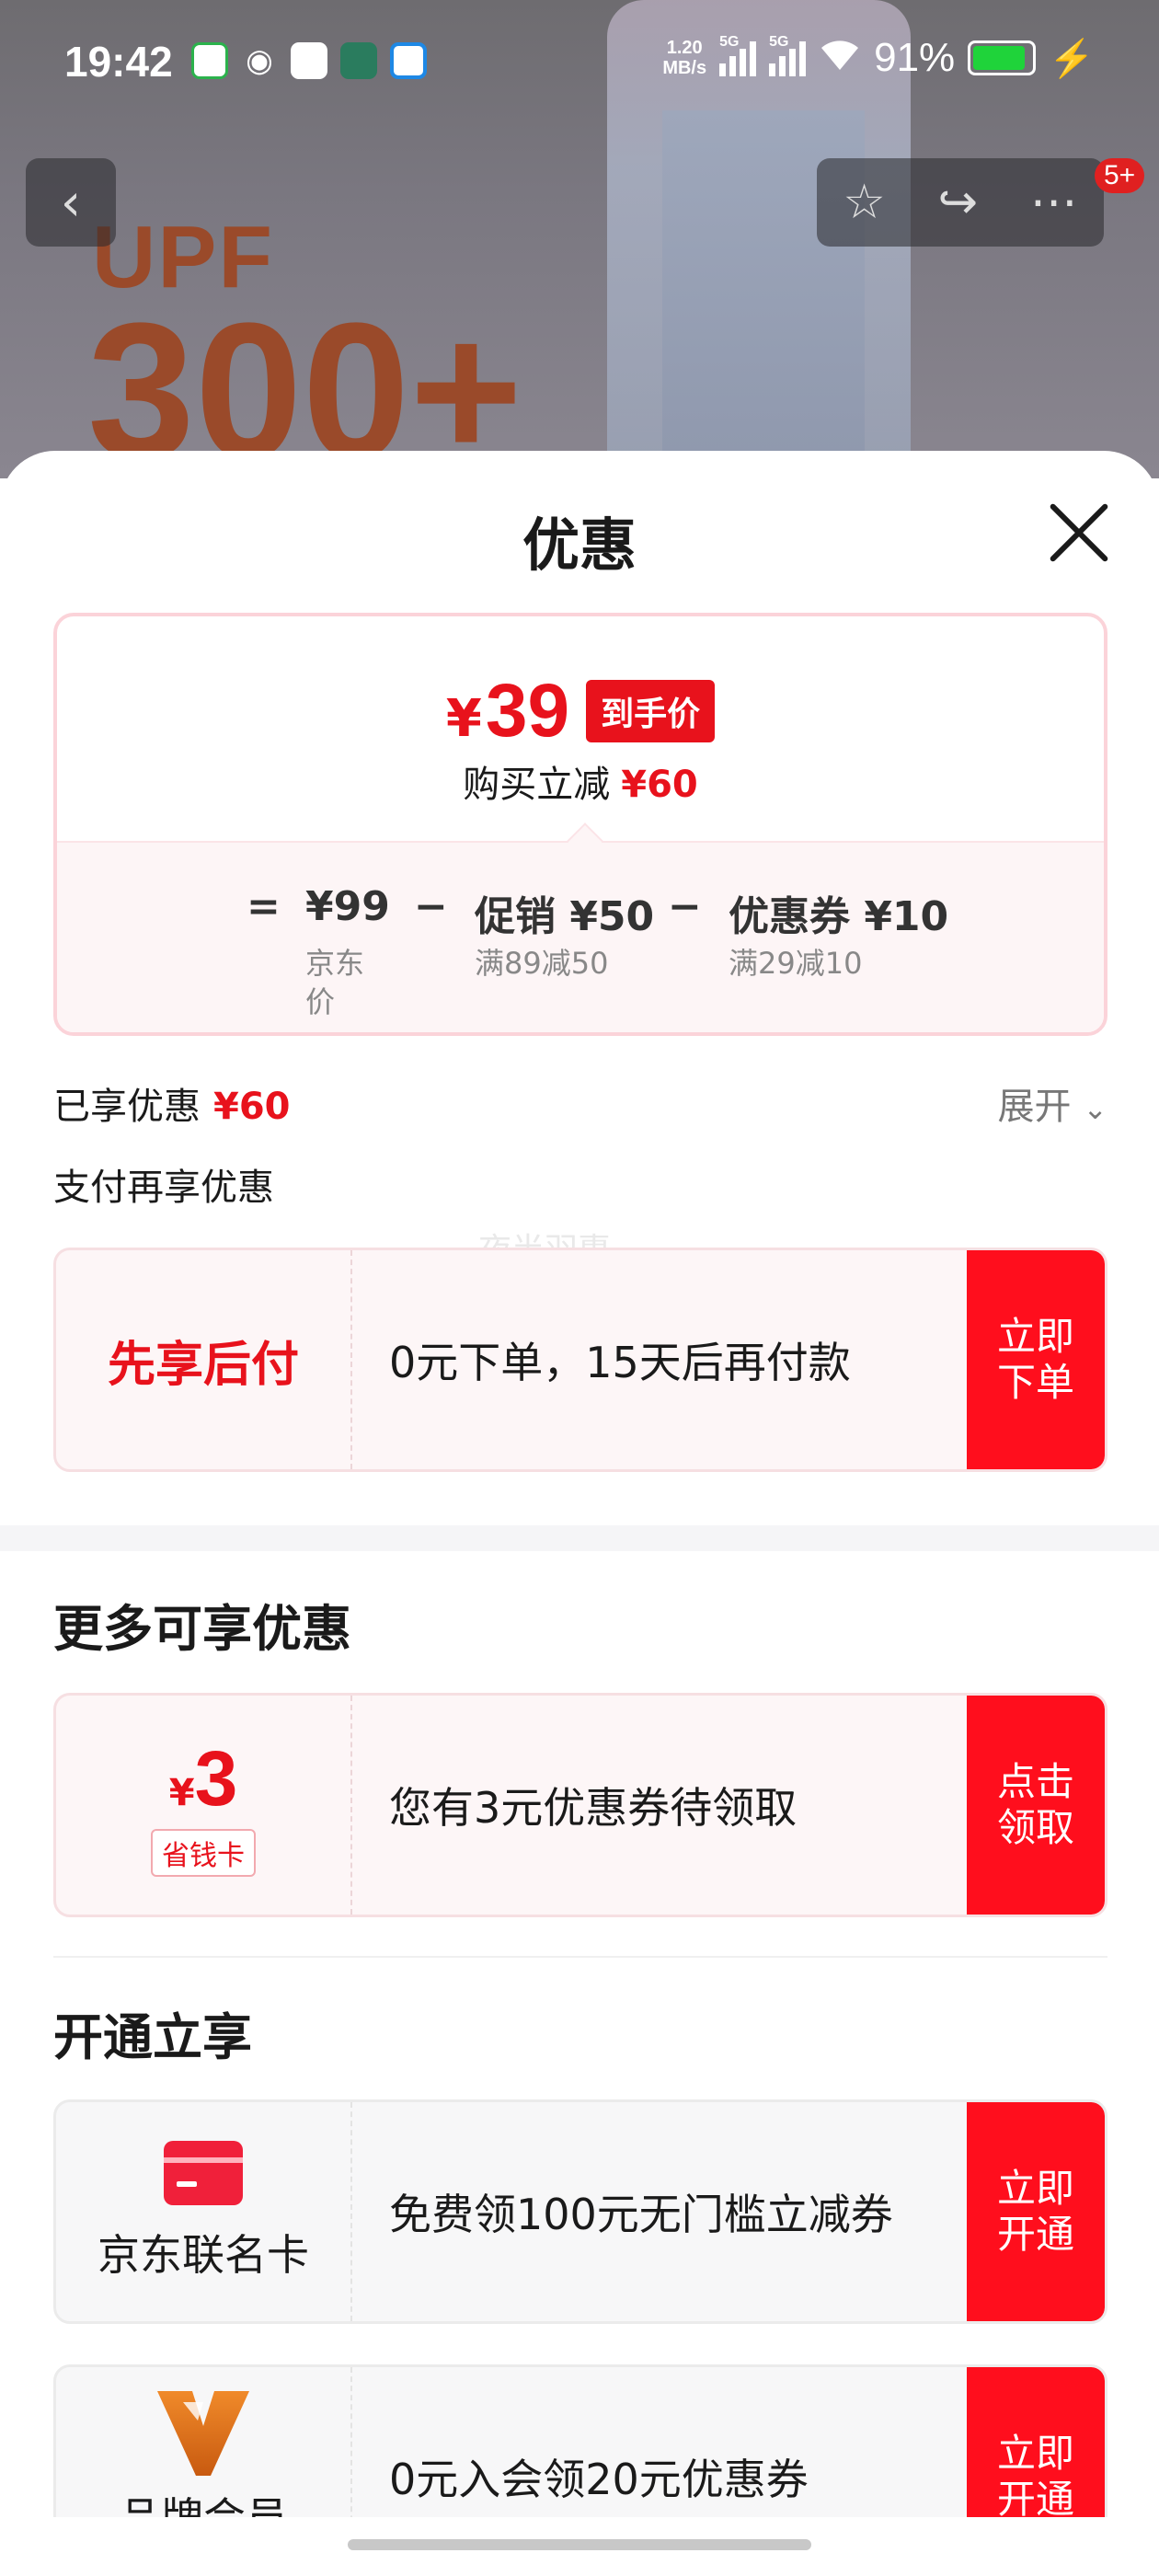  What do you see at coordinates (335, 963) in the screenshot?
I see `jd-price-label-1: 京东` at bounding box center [335, 963].